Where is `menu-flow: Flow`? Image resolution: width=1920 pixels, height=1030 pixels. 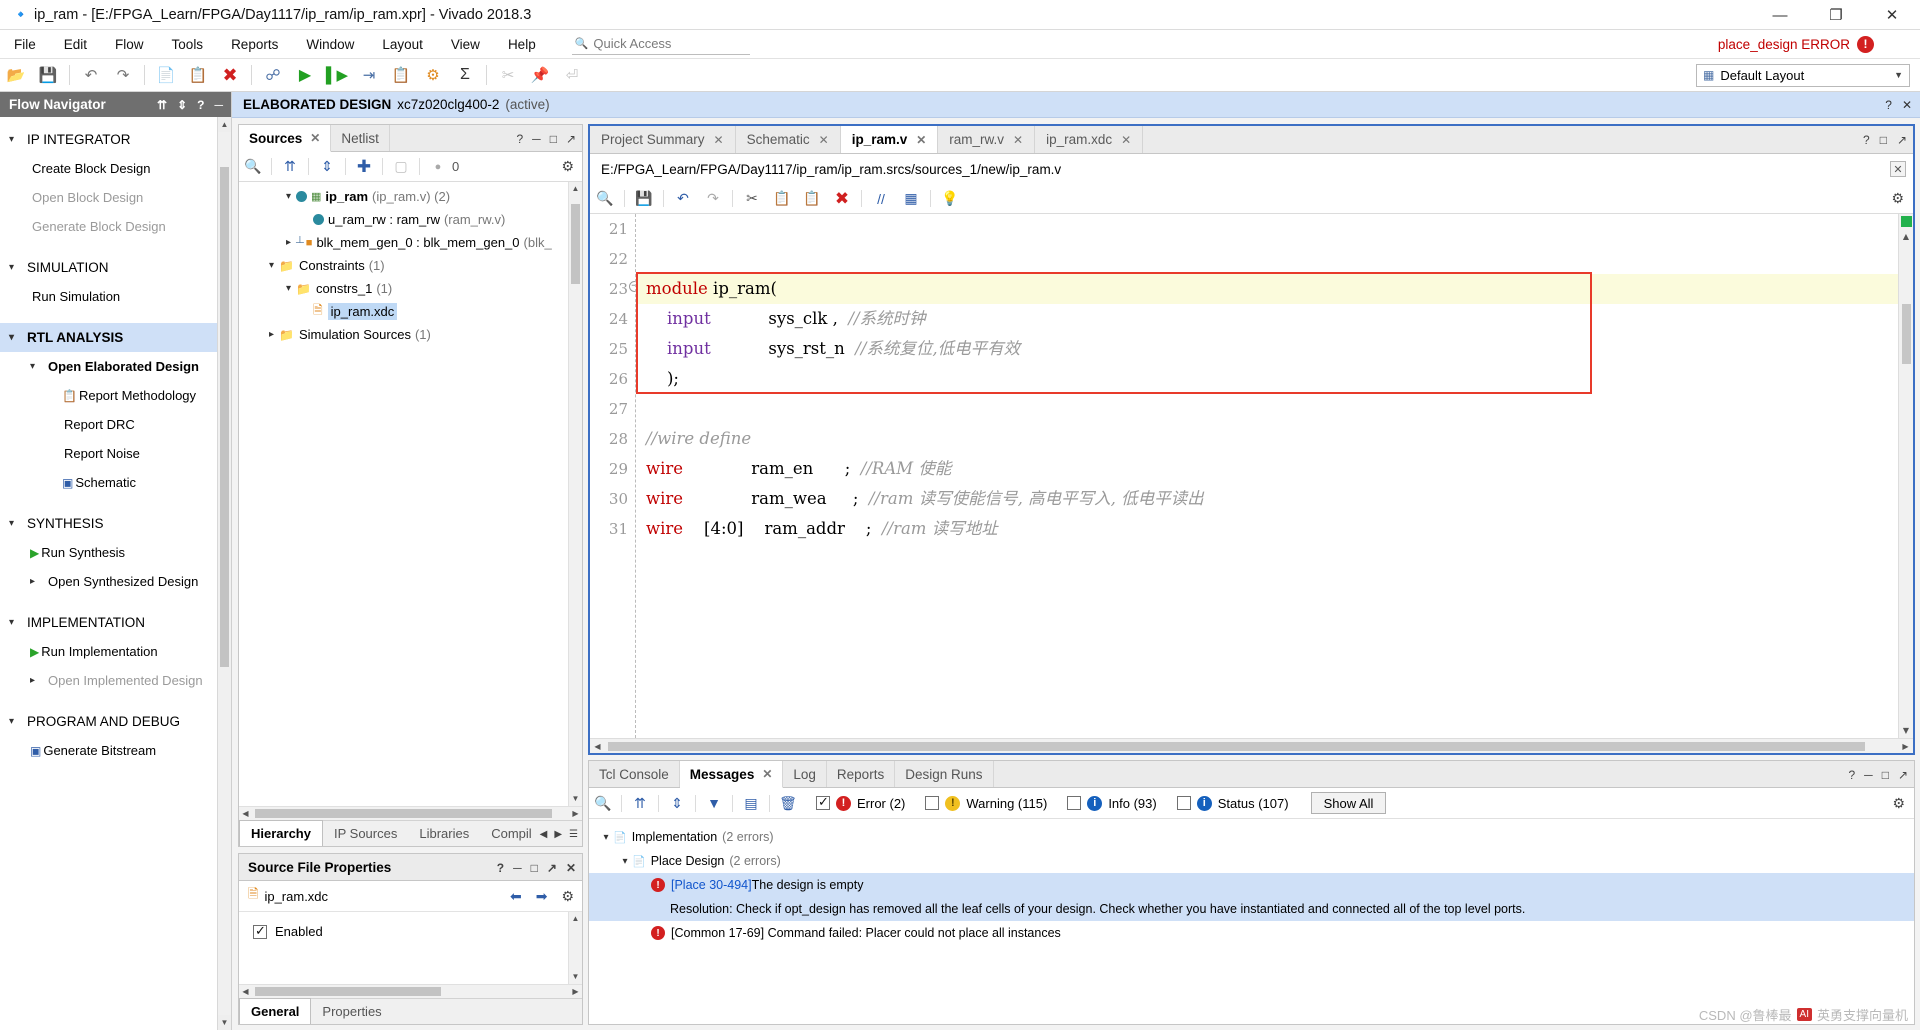 menu-flow: Flow is located at coordinates (129, 44).